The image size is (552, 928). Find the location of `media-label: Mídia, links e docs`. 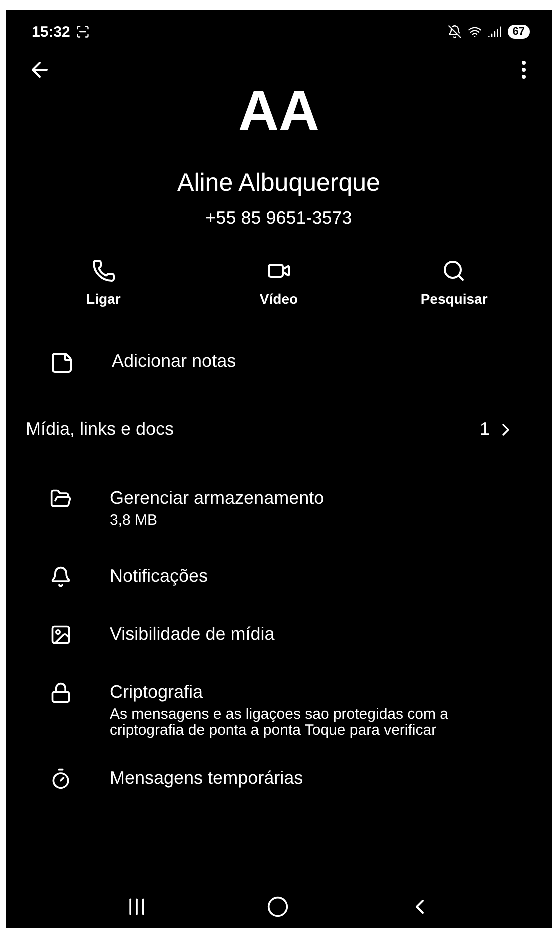

media-label: Mídia, links e docs is located at coordinates (100, 429).